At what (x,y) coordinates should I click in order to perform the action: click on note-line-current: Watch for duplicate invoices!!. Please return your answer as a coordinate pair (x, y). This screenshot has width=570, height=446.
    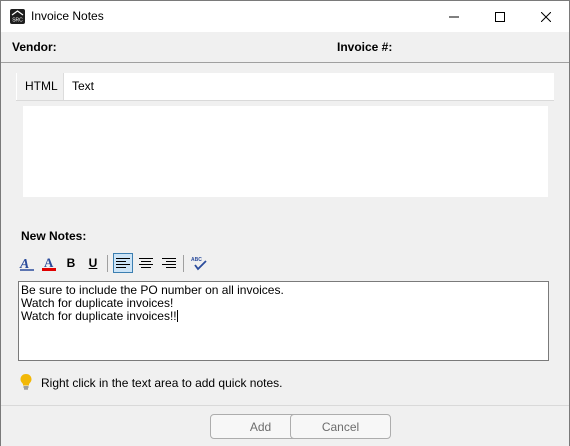
    Looking at the image, I should click on (283, 316).